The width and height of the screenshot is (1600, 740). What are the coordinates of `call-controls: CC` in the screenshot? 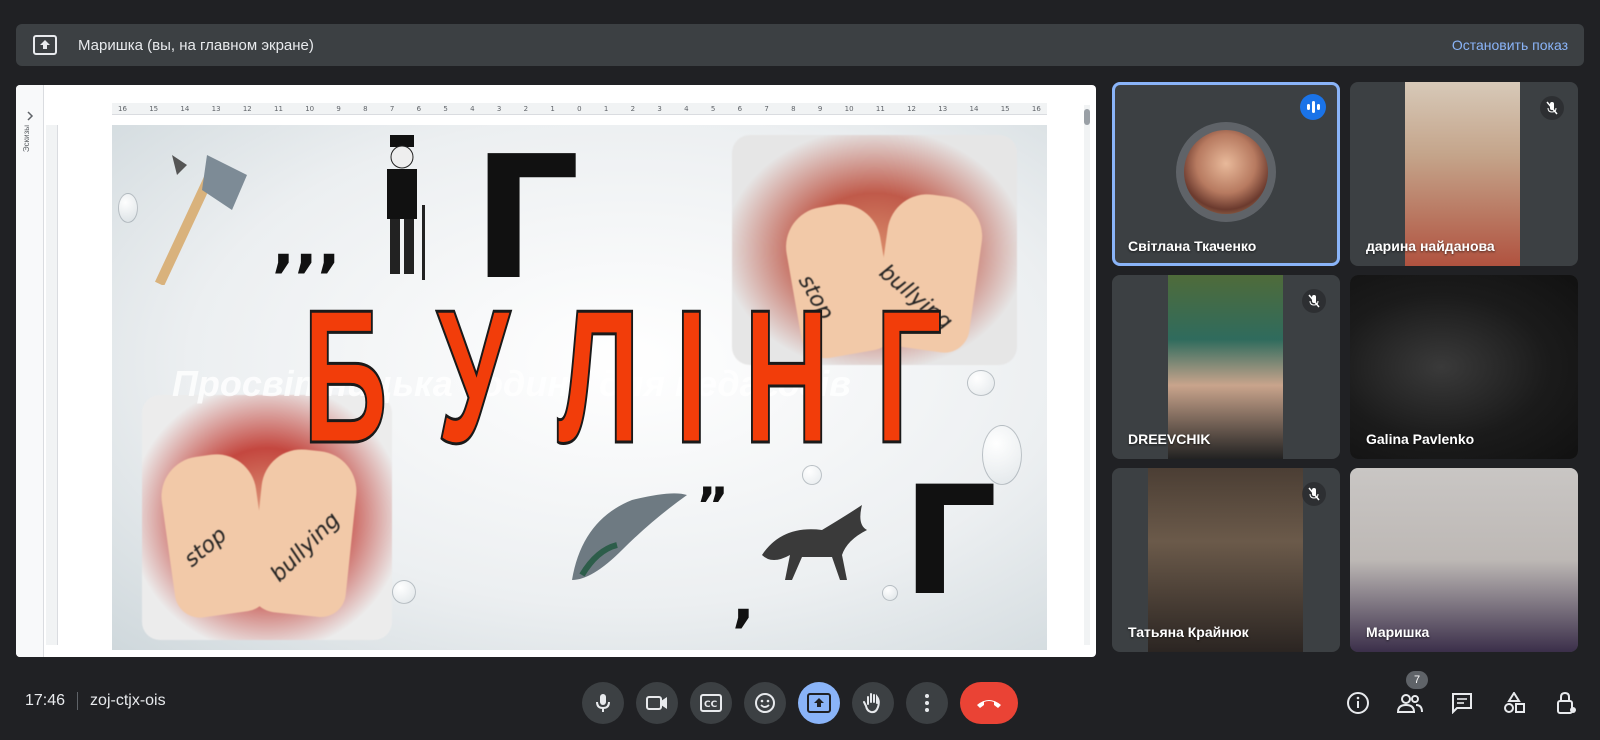 It's located at (800, 703).